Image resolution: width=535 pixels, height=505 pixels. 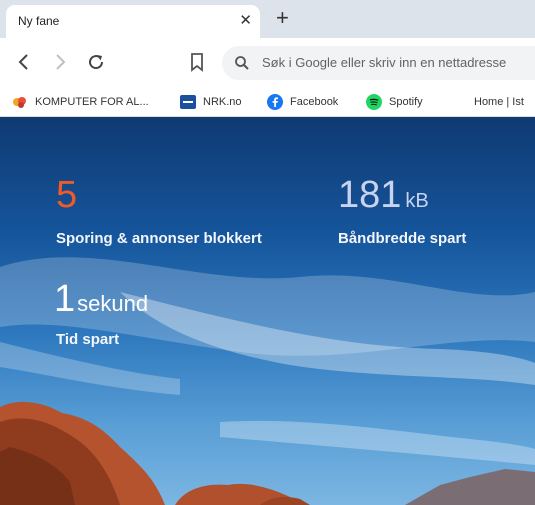 I want to click on time-saved-count: 1sekund, so click(x=101, y=299).